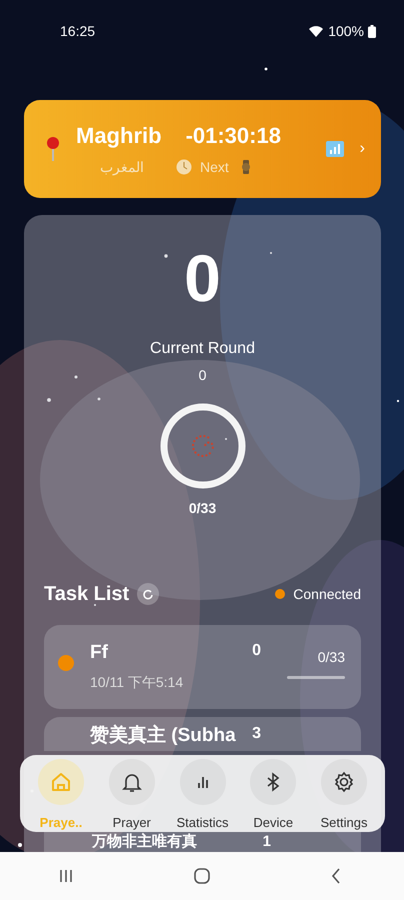  Describe the element at coordinates (202, 508) in the screenshot. I see `bead-count: 0/33` at that location.